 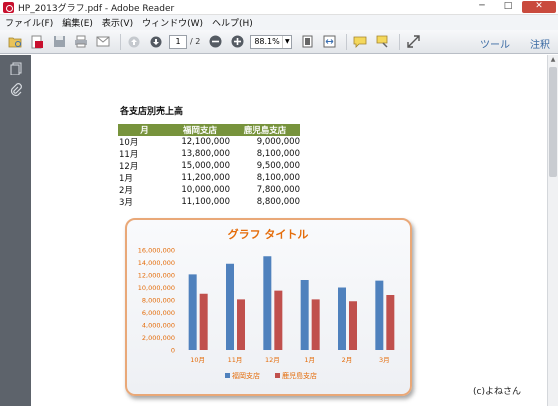 I want to click on legend-label: 鹿児島支店, so click(x=299, y=375).